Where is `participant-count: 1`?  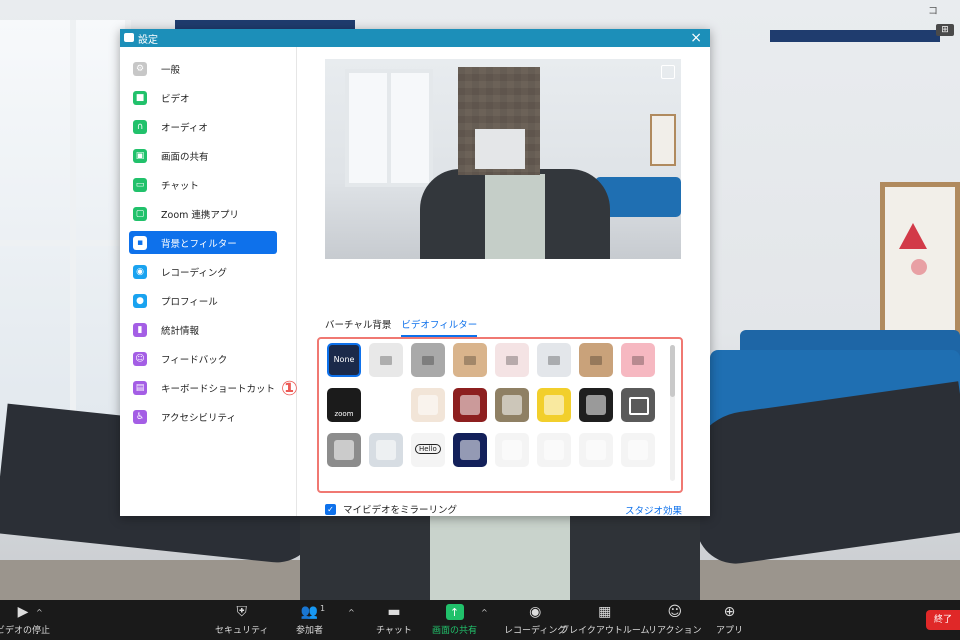
participant-count: 1 is located at coordinates (323, 608).